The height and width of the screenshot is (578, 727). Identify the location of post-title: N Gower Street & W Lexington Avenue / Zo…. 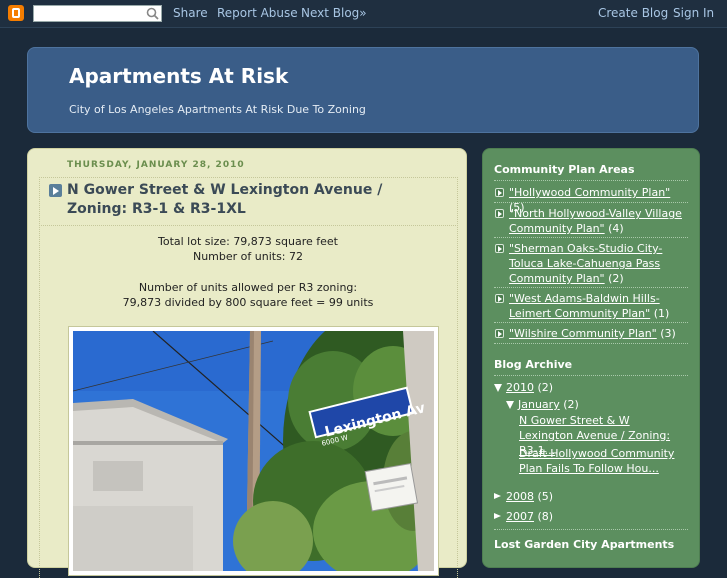
(257, 200).